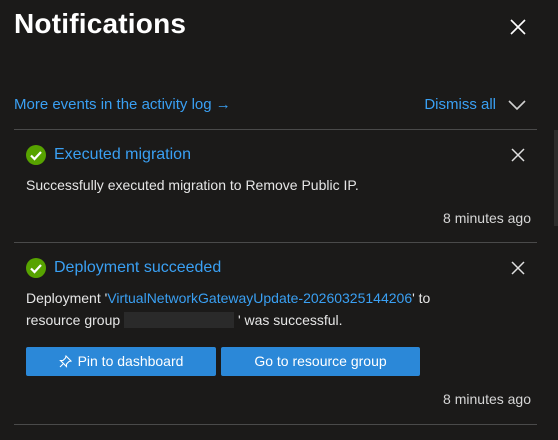 This screenshot has width=558, height=440. What do you see at coordinates (113, 104) in the screenshot?
I see `activity-log-link-label: More events in the activity log` at bounding box center [113, 104].